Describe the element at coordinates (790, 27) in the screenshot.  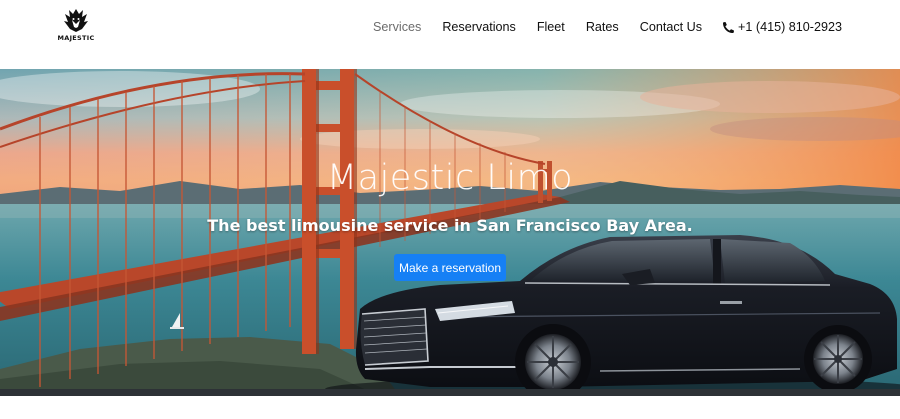
I see `phone-number: +1 (415) 810-2923` at that location.